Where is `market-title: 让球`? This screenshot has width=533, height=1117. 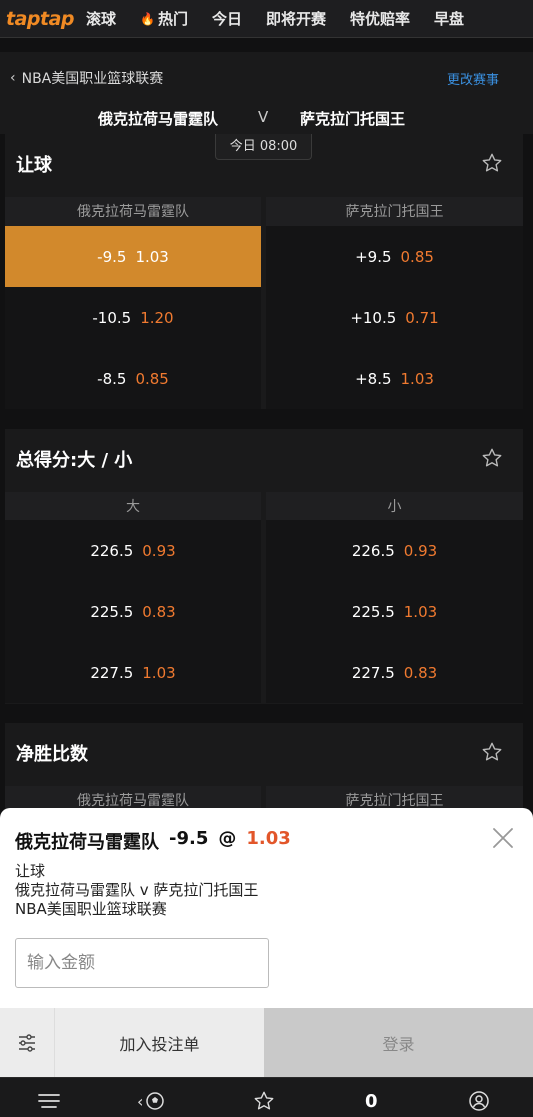
market-title: 让球 is located at coordinates (34, 165).